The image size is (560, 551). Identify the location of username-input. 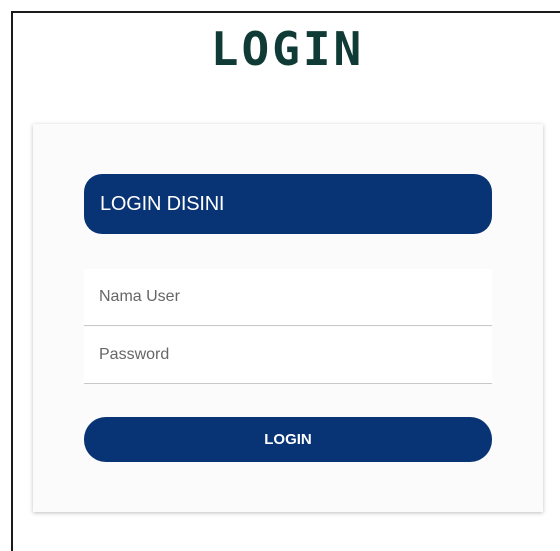
(288, 297).